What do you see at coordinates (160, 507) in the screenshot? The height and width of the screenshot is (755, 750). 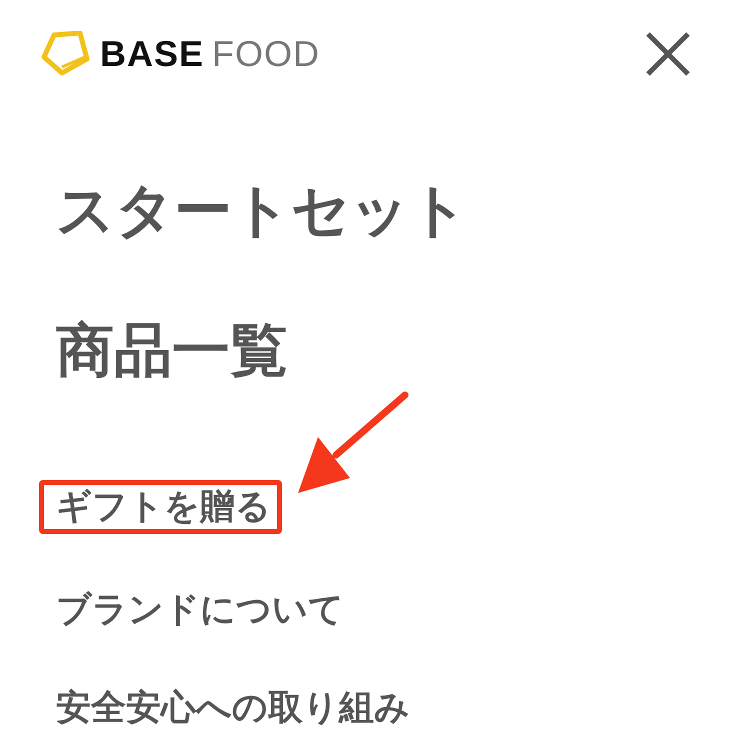 I see `menu-link: ギフトを贈る` at bounding box center [160, 507].